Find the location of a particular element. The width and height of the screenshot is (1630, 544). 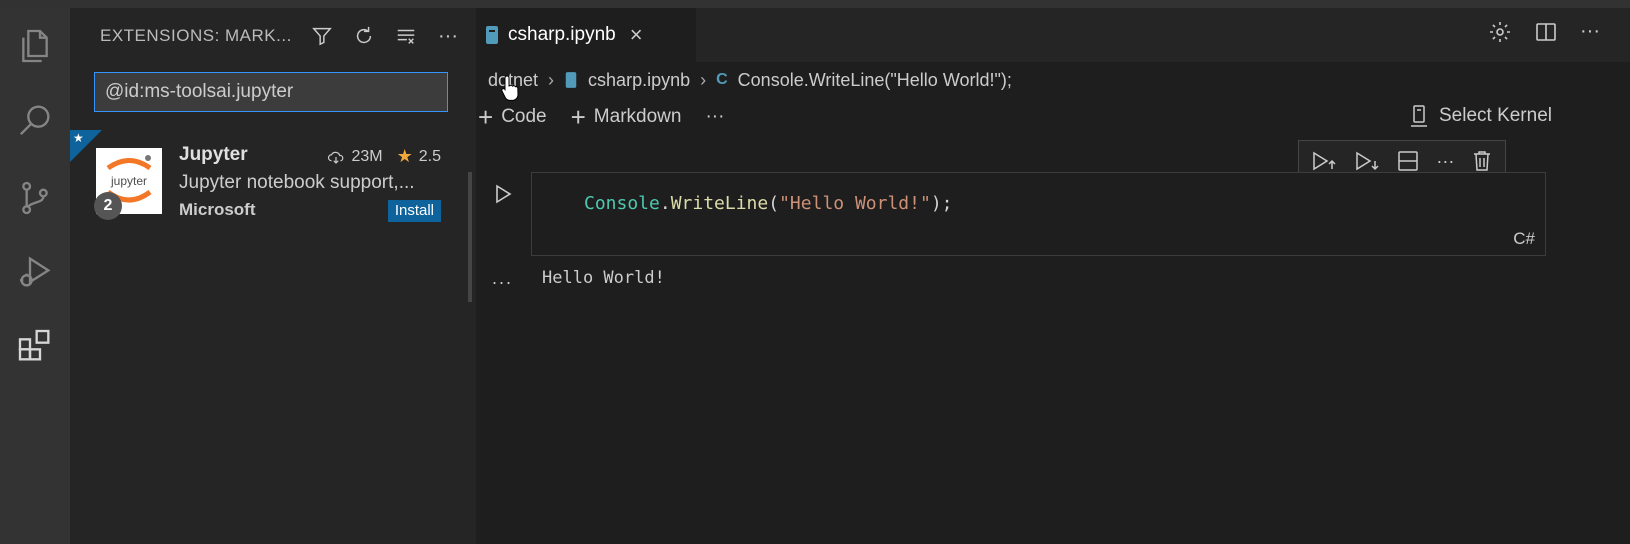

editor-actions: ··· is located at coordinates (1544, 32).